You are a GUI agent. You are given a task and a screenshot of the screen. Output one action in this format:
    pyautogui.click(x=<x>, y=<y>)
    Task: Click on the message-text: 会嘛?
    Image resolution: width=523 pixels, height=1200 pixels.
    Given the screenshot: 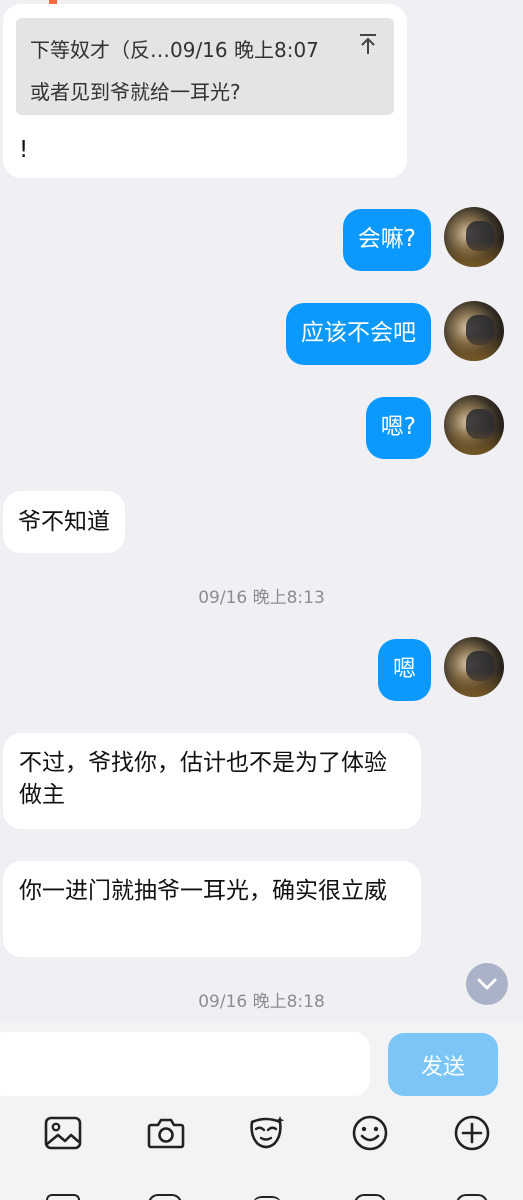 What is the action you would take?
    pyautogui.click(x=386, y=239)
    